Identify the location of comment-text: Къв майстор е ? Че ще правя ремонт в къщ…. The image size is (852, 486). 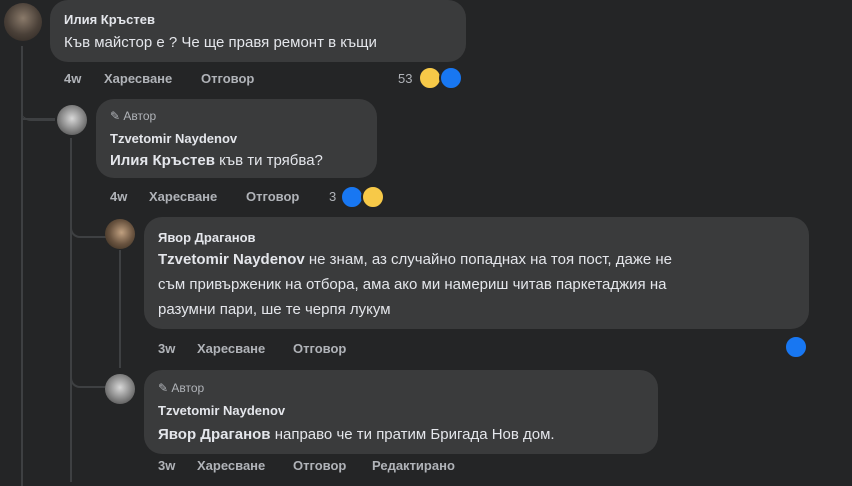
(220, 42).